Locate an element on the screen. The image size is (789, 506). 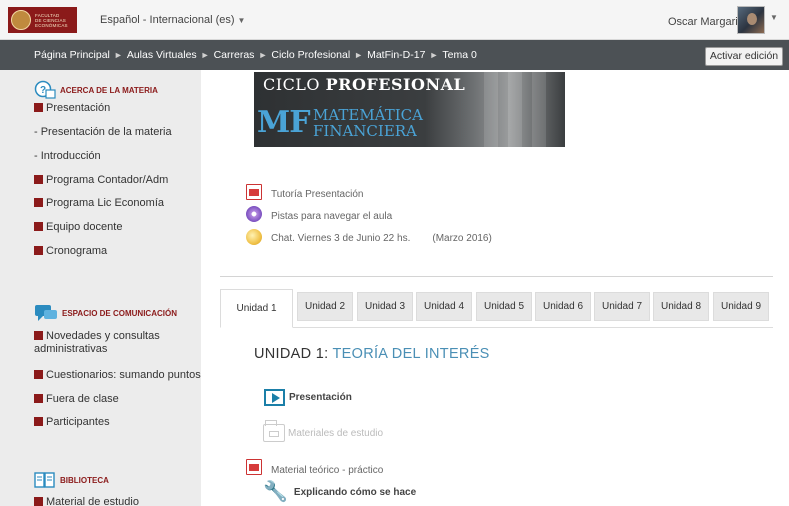
section-divider is located at coordinates (496, 276).